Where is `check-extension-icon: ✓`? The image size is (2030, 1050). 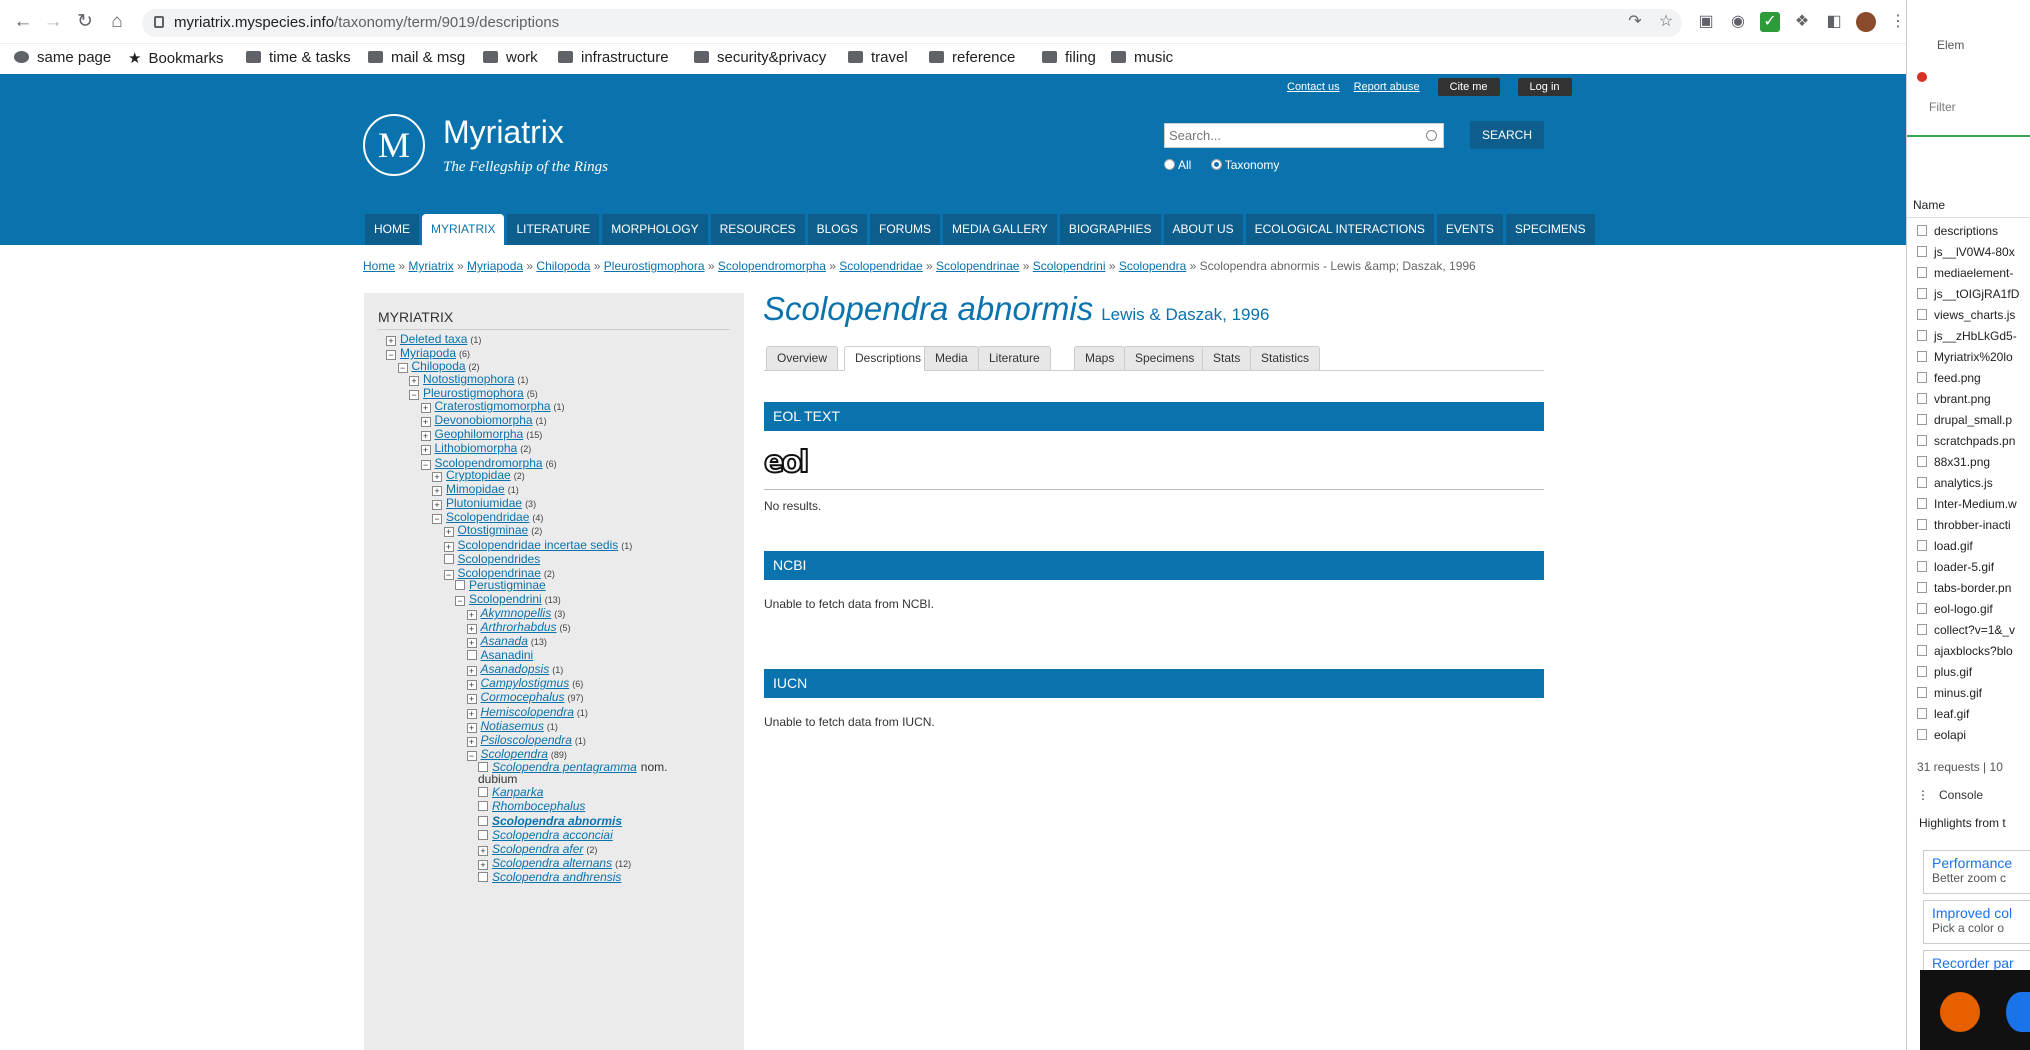
check-extension-icon: ✓ is located at coordinates (1770, 22).